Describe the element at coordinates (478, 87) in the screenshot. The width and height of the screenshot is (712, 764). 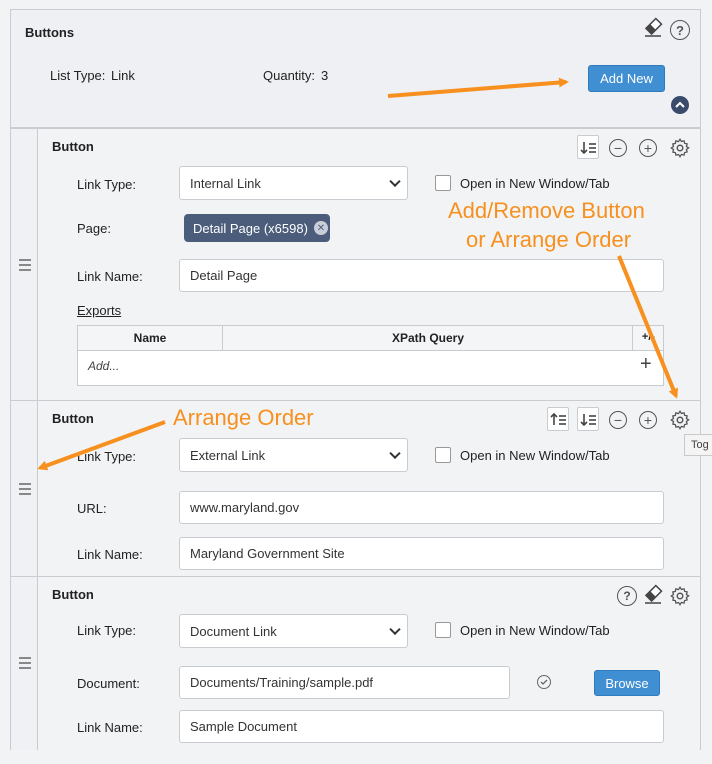
I see `arrow-to-add-new` at that location.